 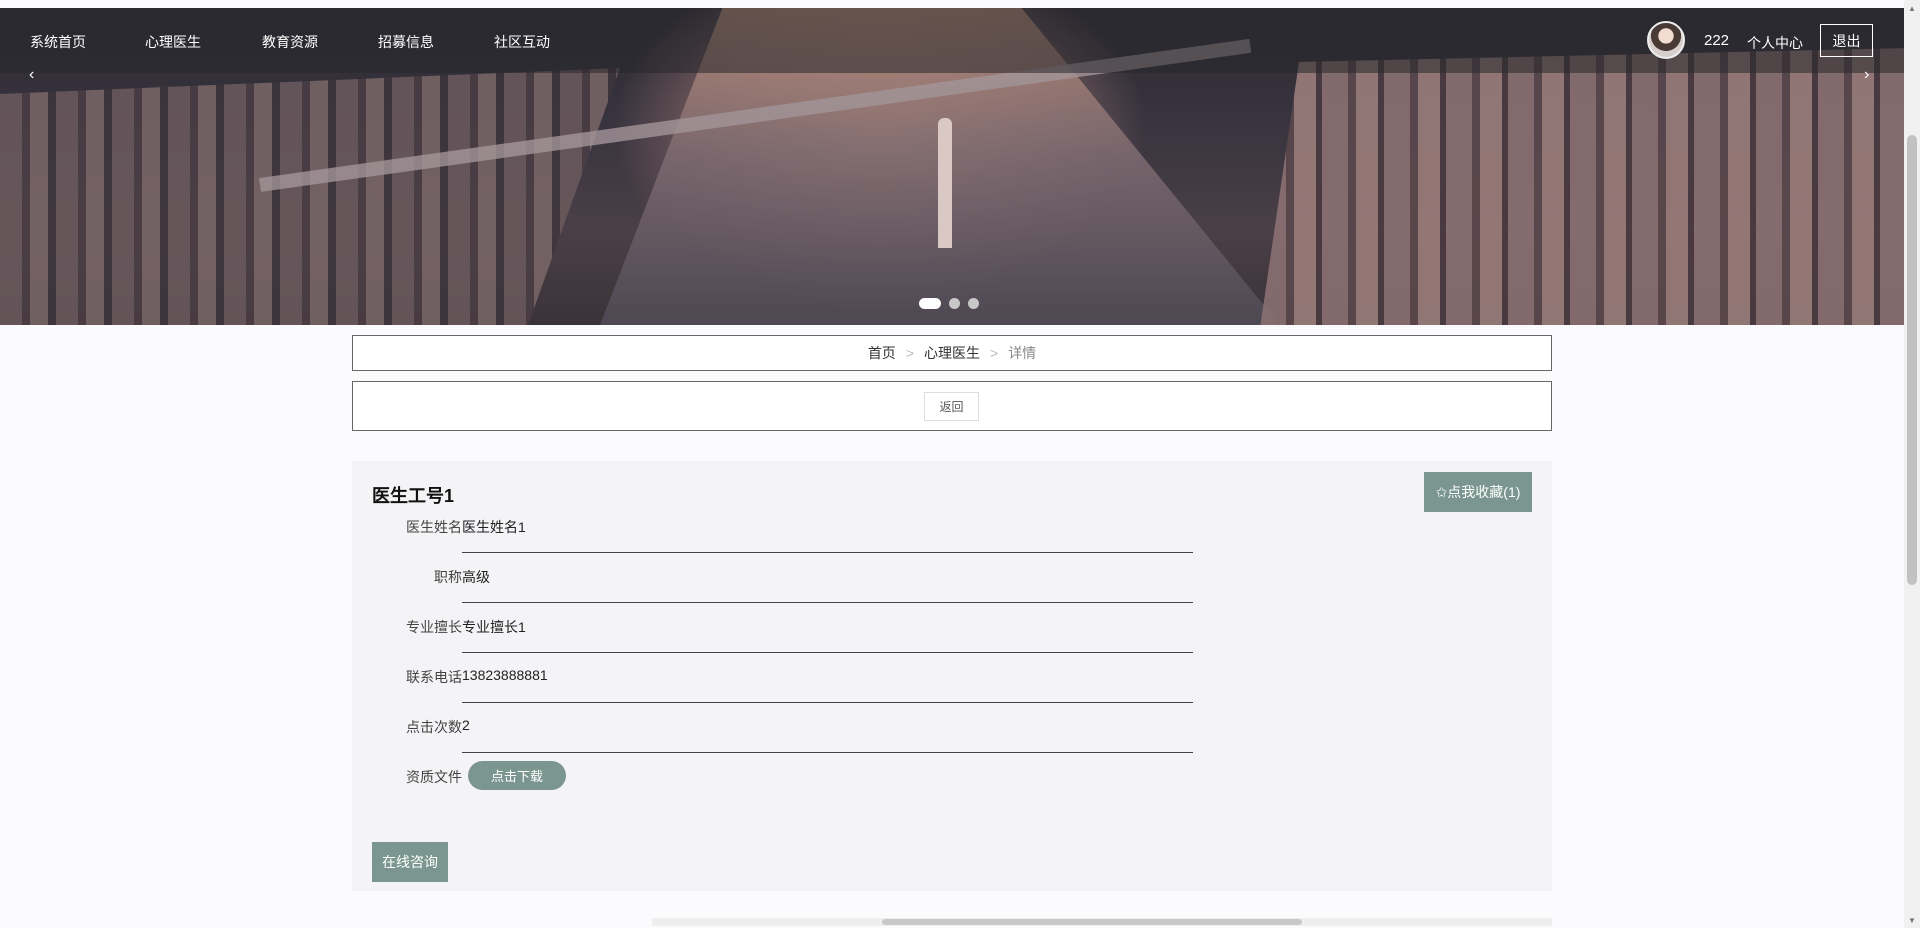 I want to click on field-label: 职称, so click(x=448, y=577).